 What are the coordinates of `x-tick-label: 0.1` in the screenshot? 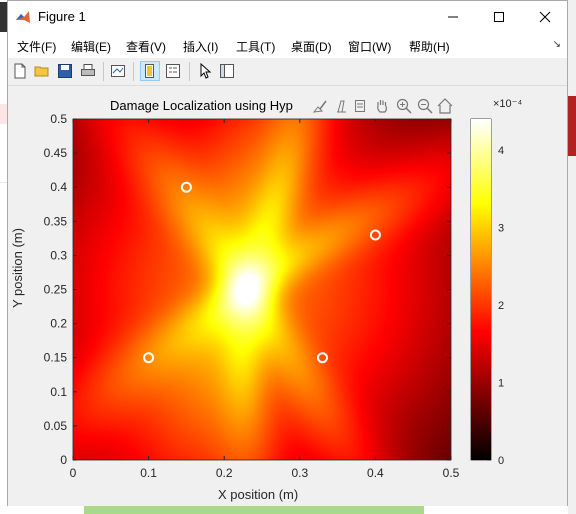 It's located at (148, 473).